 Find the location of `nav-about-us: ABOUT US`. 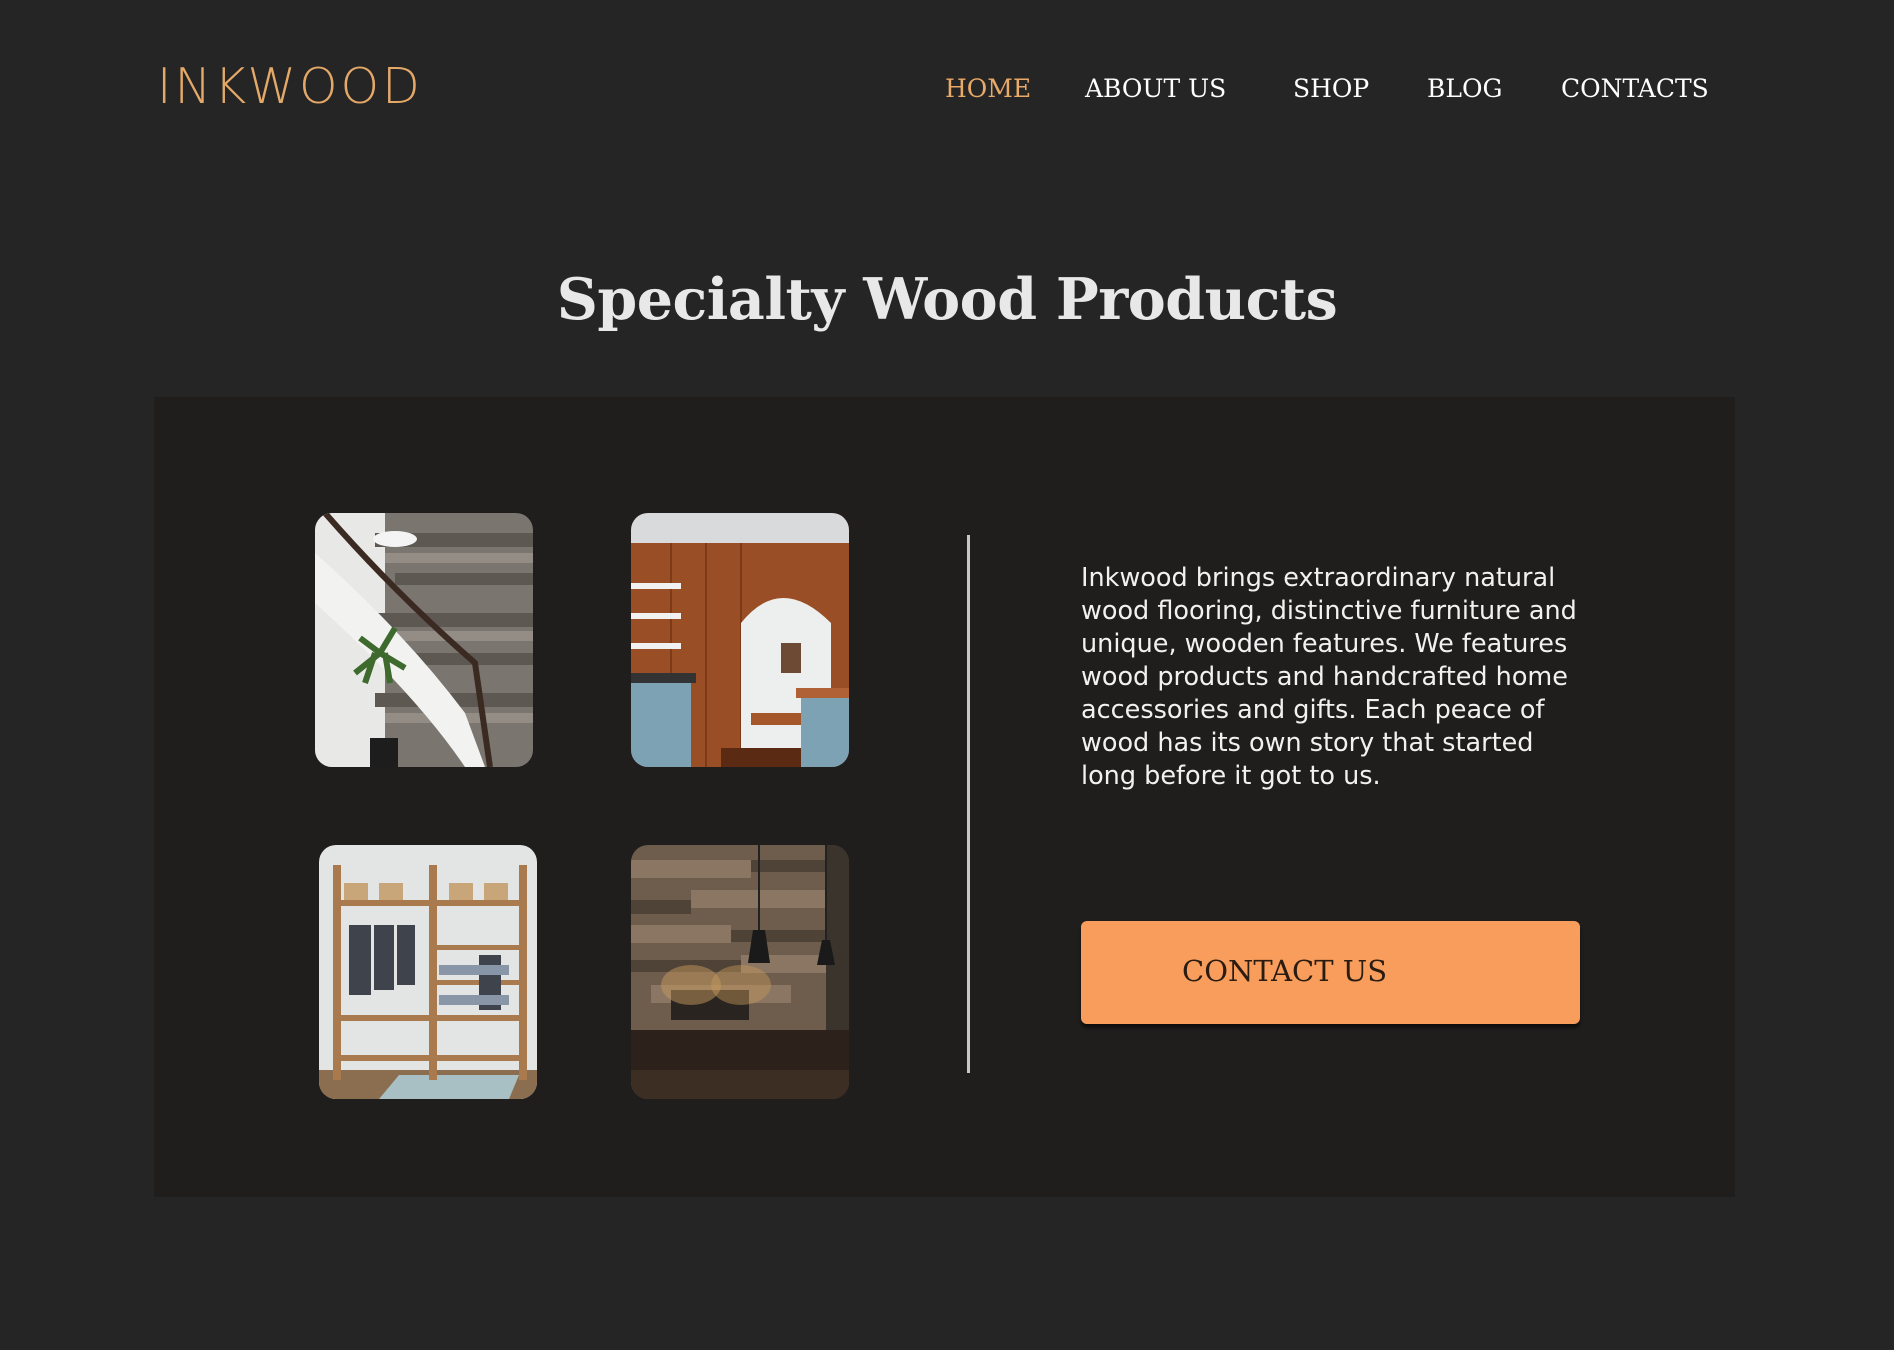

nav-about-us: ABOUT US is located at coordinates (1155, 88).